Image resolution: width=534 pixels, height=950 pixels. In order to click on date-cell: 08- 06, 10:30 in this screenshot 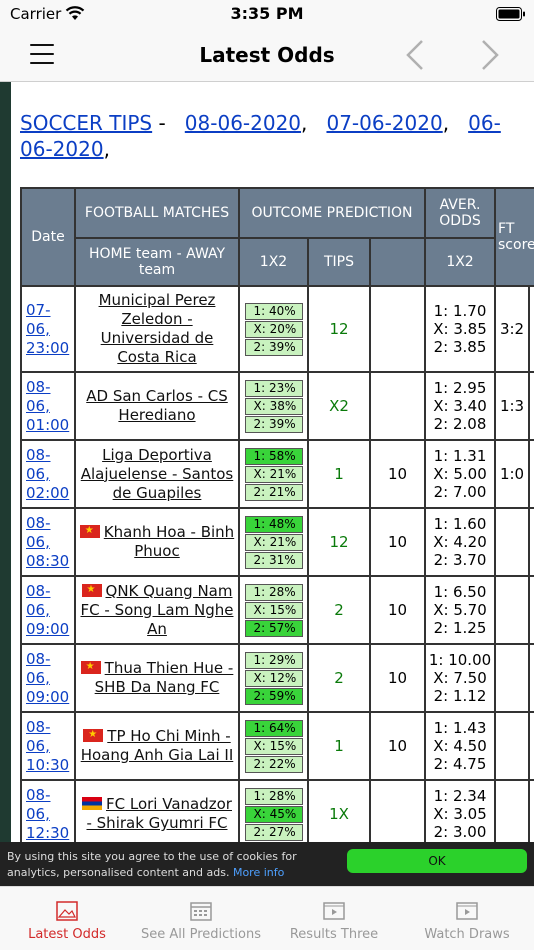, I will do `click(48, 746)`.